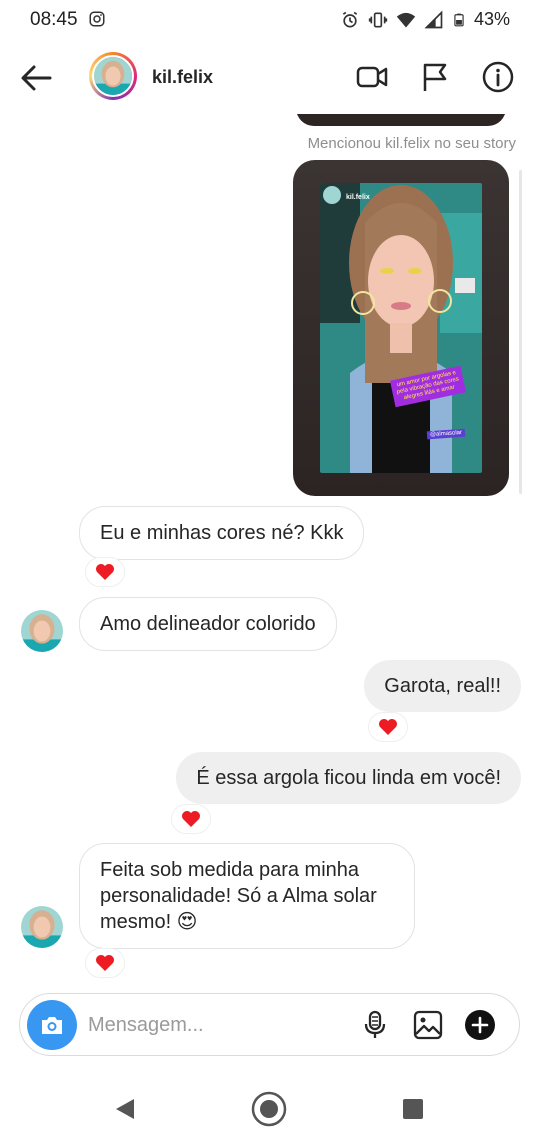 This screenshot has height=1140, width=540. Describe the element at coordinates (125, 1109) in the screenshot. I see `nav-back-icon` at that location.